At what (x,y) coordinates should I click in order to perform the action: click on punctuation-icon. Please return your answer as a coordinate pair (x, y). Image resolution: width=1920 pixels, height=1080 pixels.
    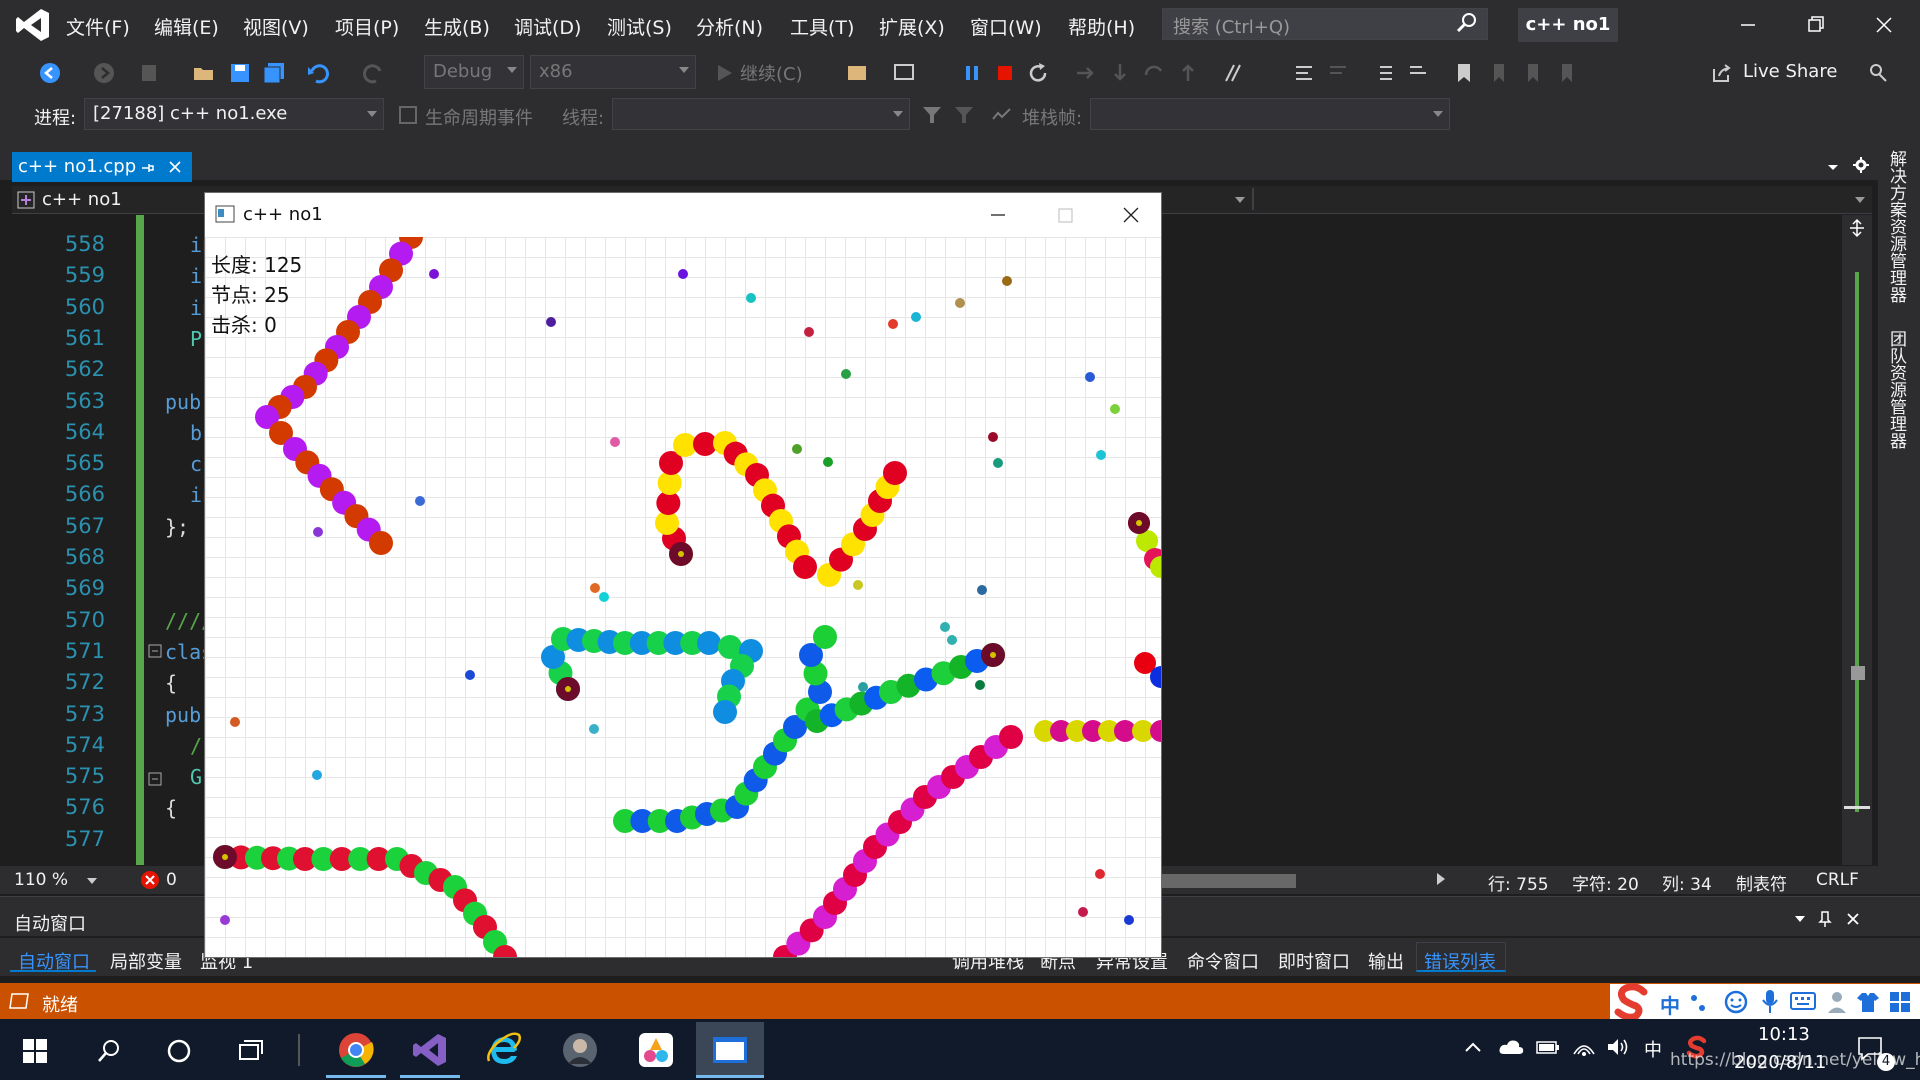
    Looking at the image, I should click on (1698, 1002).